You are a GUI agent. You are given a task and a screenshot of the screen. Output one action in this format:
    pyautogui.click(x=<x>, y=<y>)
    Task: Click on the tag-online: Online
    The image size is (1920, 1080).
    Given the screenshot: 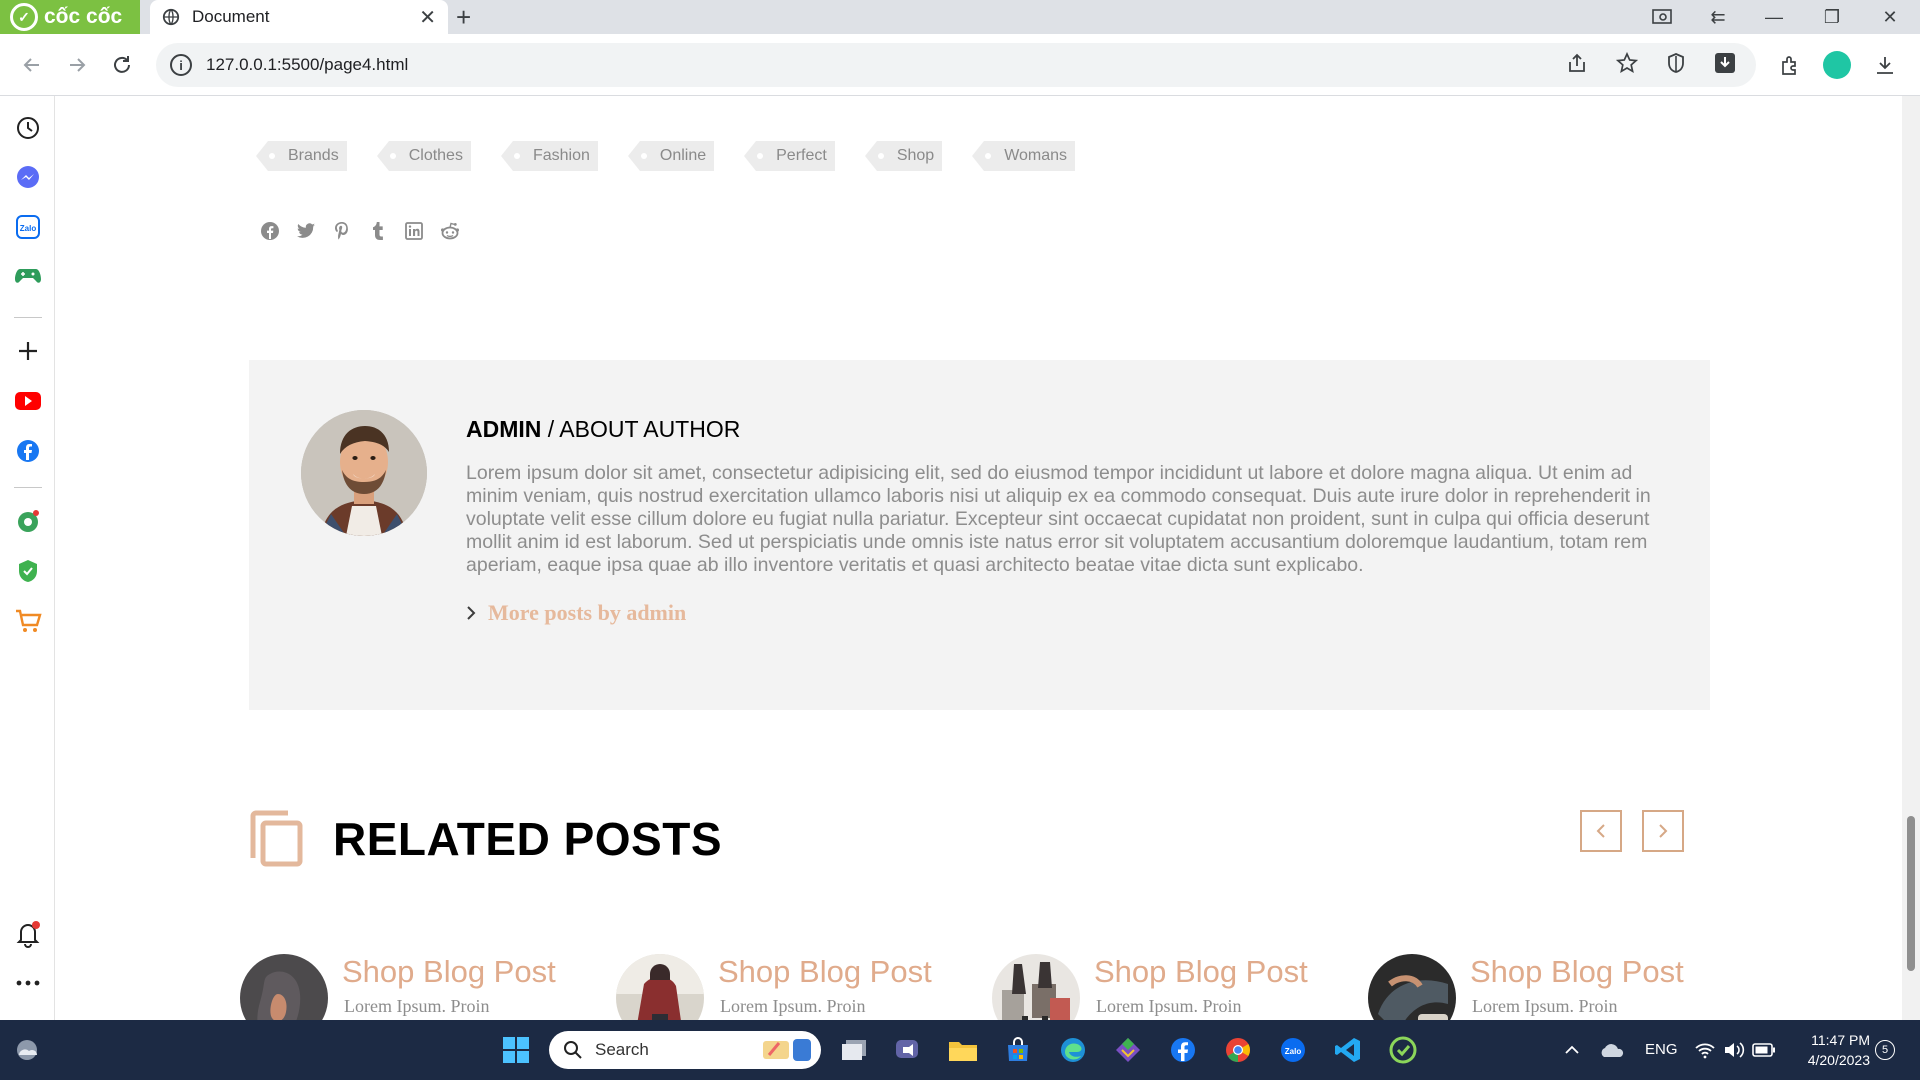 What is the action you would take?
    pyautogui.click(x=671, y=156)
    